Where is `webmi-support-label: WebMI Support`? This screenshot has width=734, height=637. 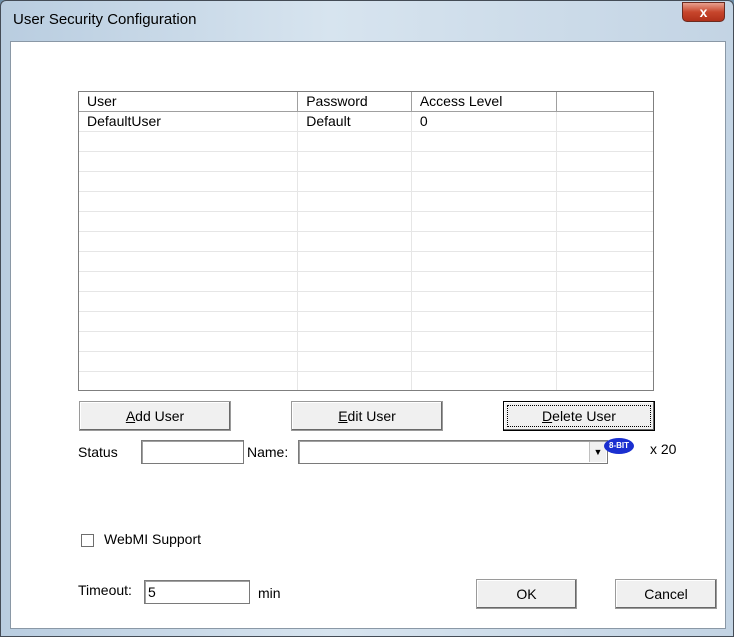 webmi-support-label: WebMI Support is located at coordinates (152, 539).